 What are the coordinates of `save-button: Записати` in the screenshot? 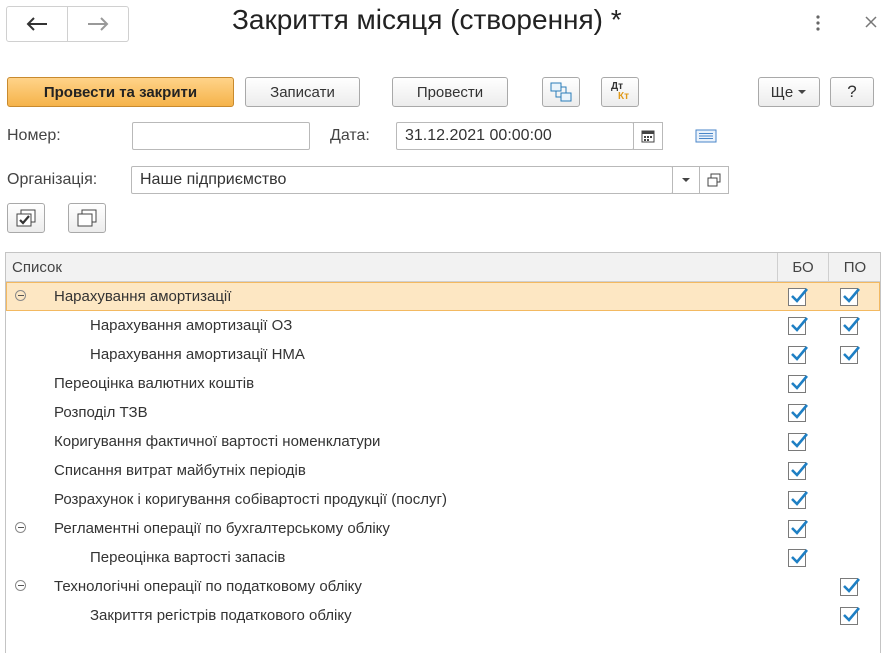 It's located at (302, 92).